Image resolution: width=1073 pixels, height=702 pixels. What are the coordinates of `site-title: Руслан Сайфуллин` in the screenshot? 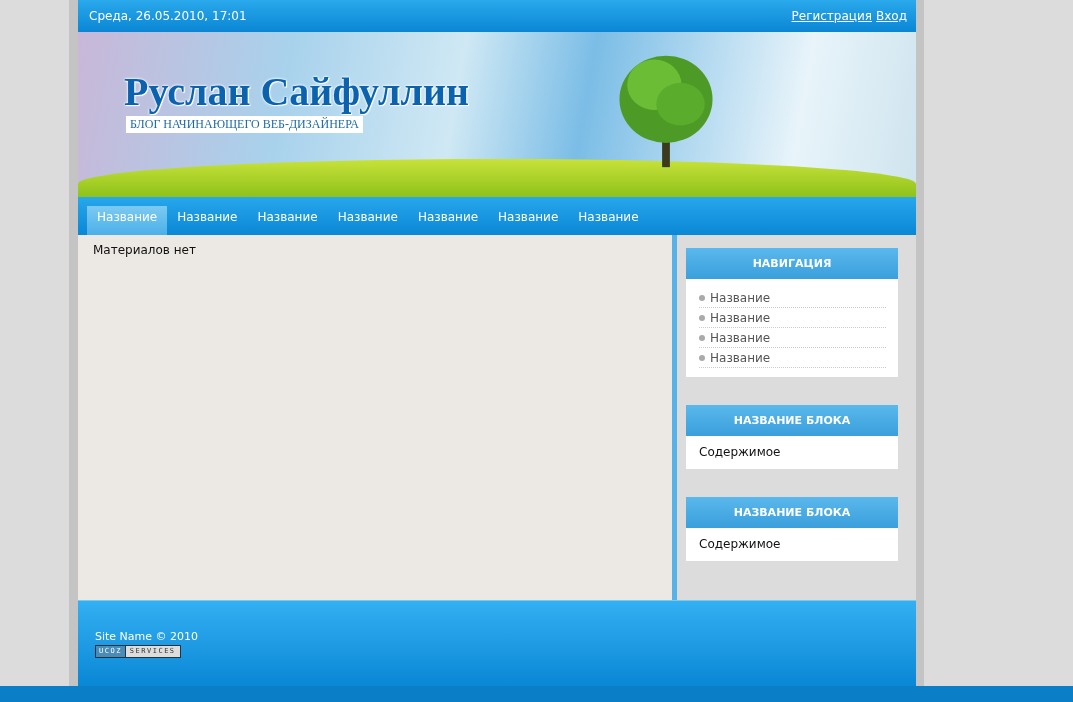 It's located at (297, 92).